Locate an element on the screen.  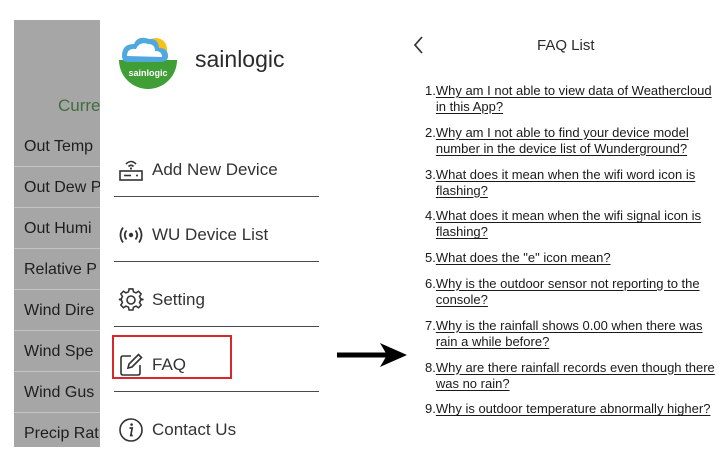
background-row: Wind Dire is located at coordinates (59, 310).